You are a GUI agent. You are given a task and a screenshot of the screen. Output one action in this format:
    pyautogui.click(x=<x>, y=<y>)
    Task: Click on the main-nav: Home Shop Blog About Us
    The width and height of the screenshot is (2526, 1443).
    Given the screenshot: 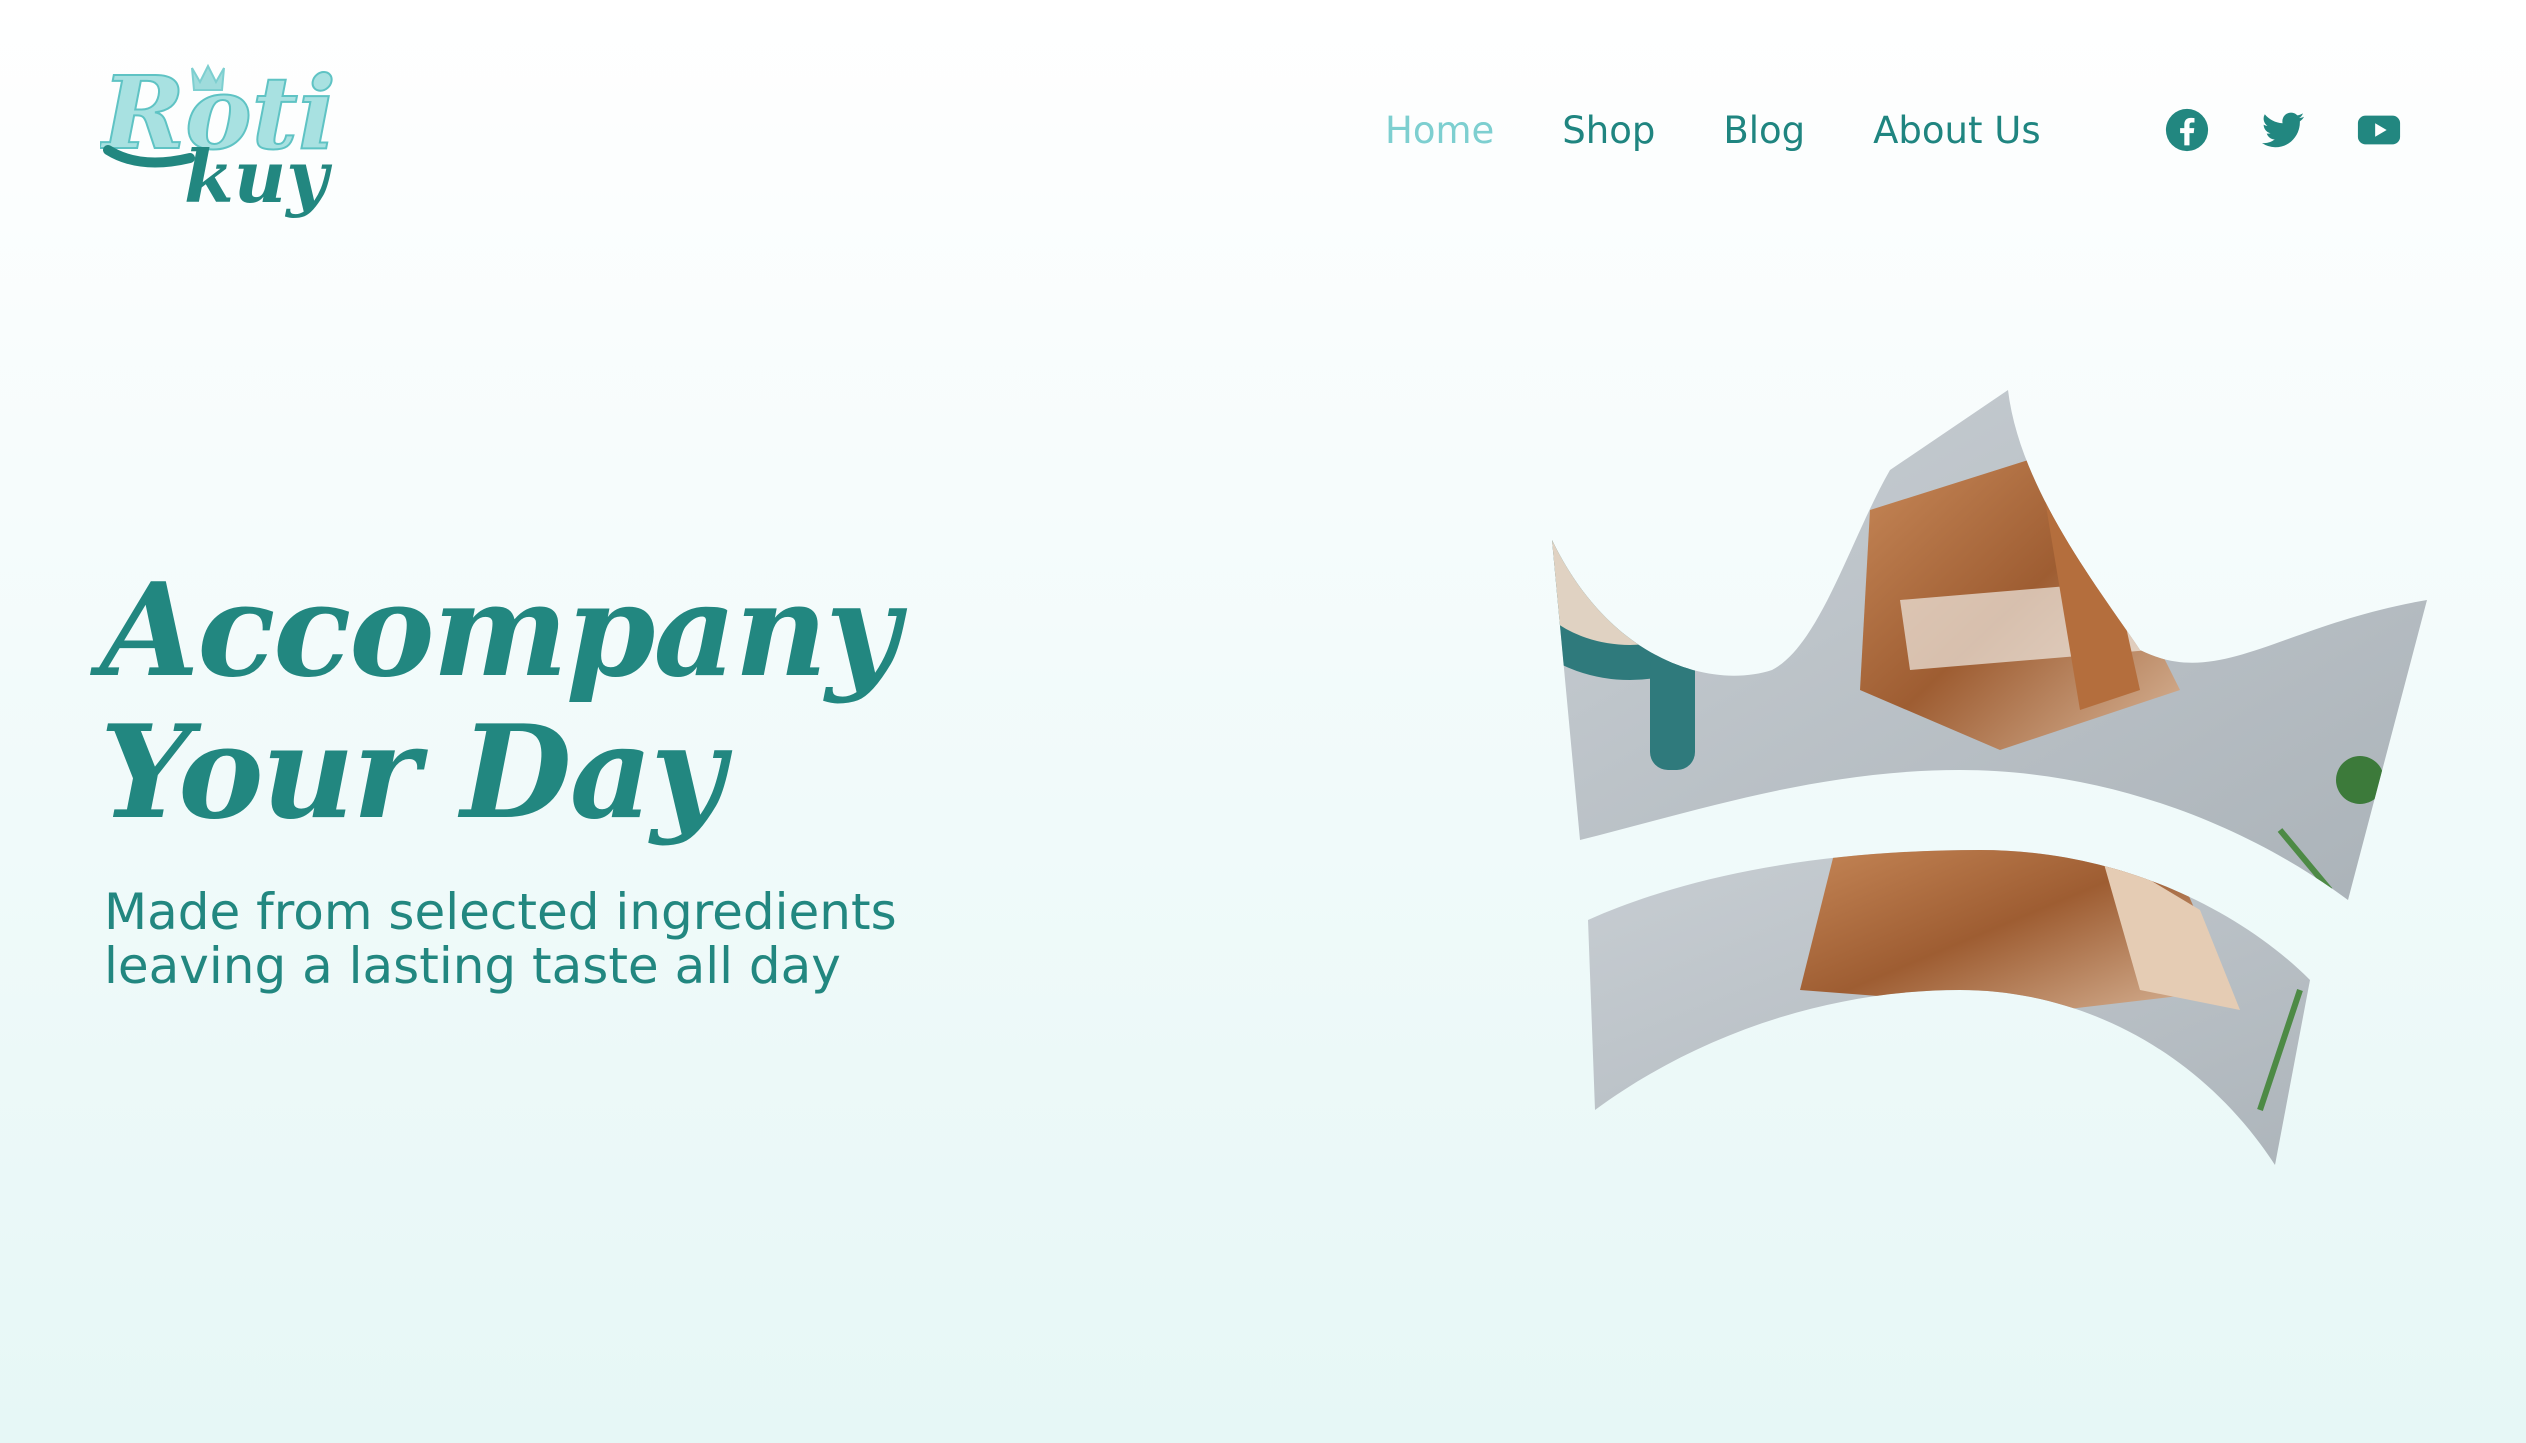 What is the action you would take?
    pyautogui.click(x=1747, y=130)
    